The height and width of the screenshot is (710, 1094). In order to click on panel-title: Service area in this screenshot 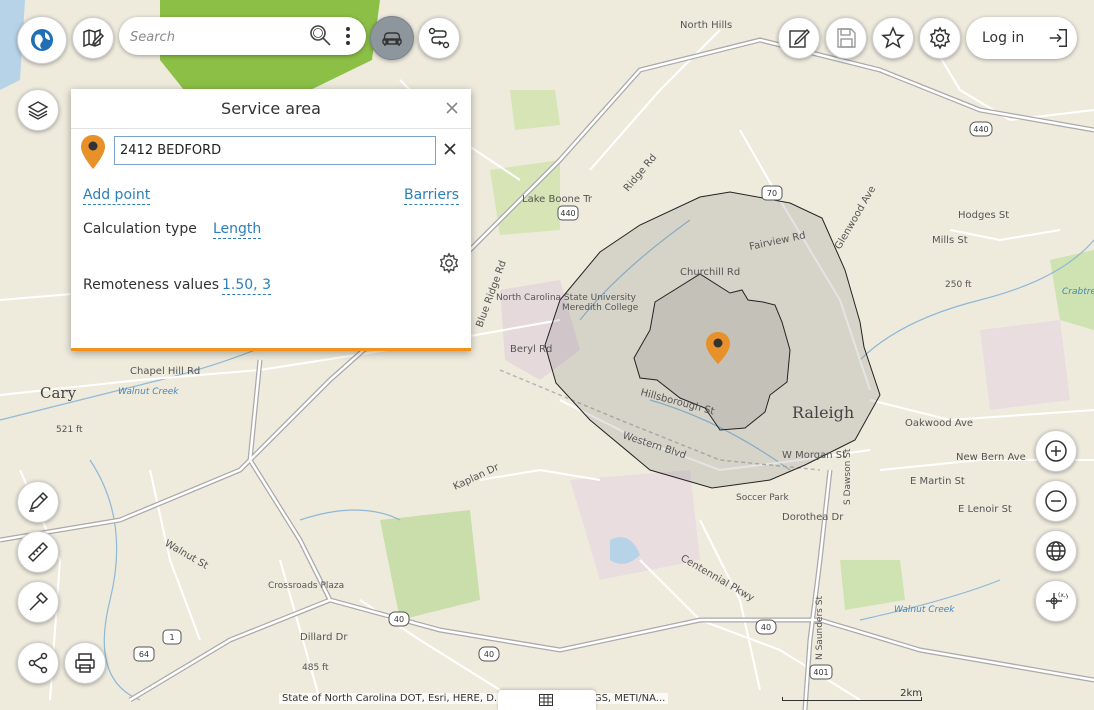, I will do `click(271, 109)`.